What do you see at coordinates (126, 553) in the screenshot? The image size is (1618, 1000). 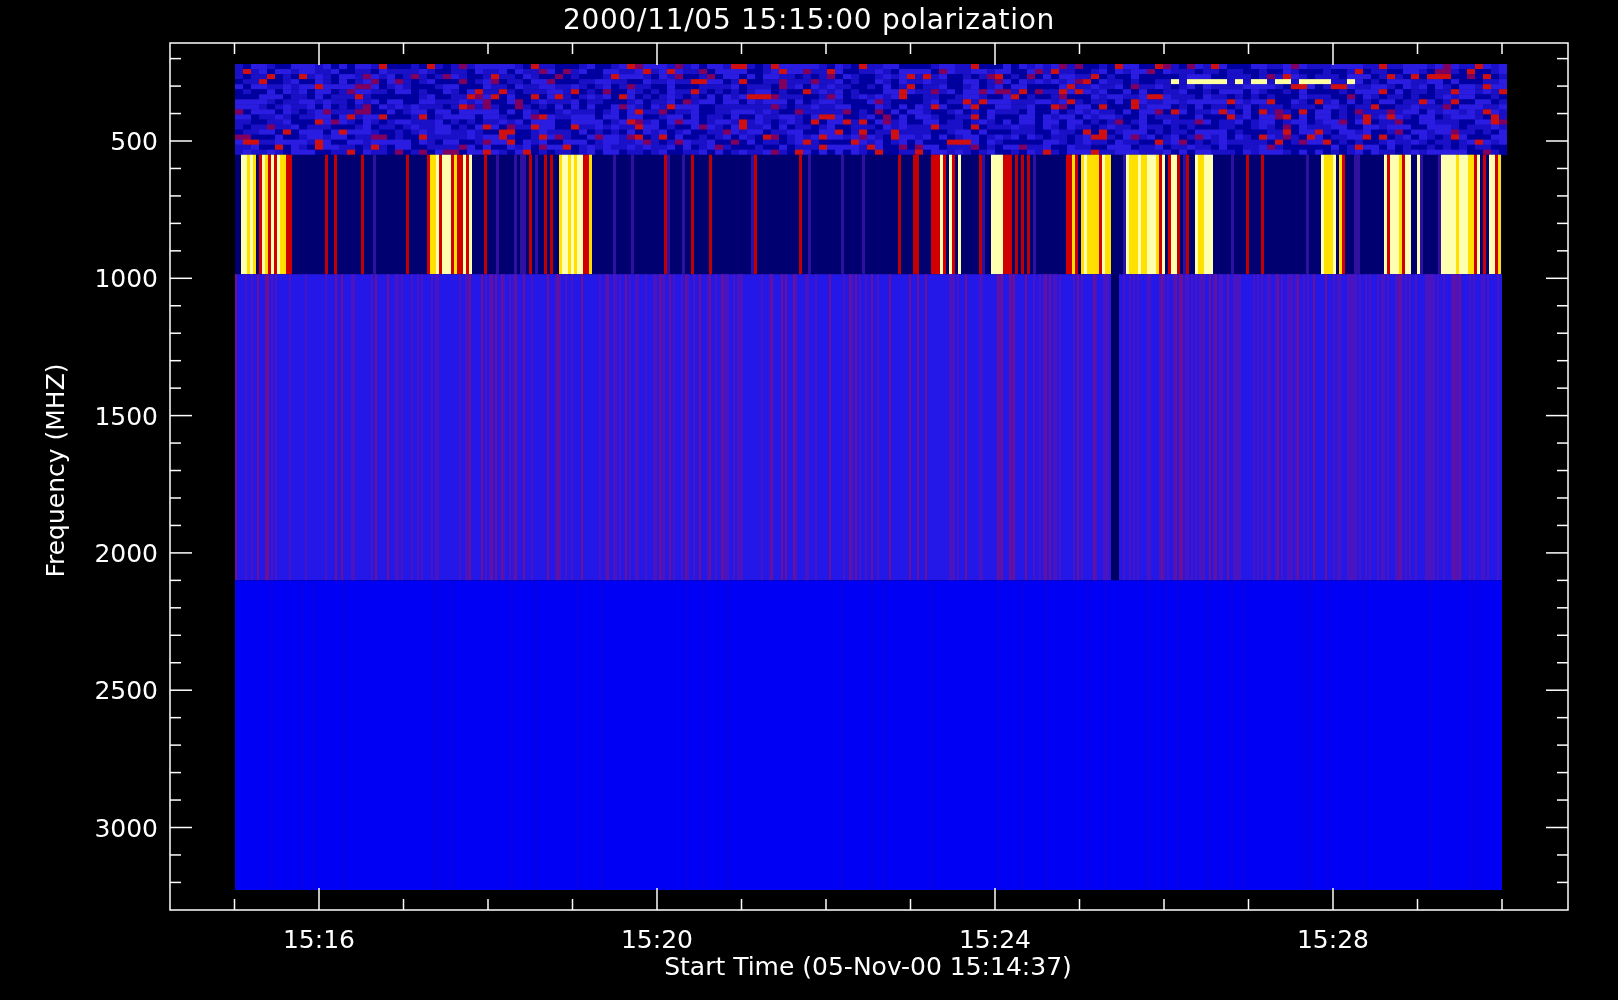 I see `y-tick-label: 2000` at bounding box center [126, 553].